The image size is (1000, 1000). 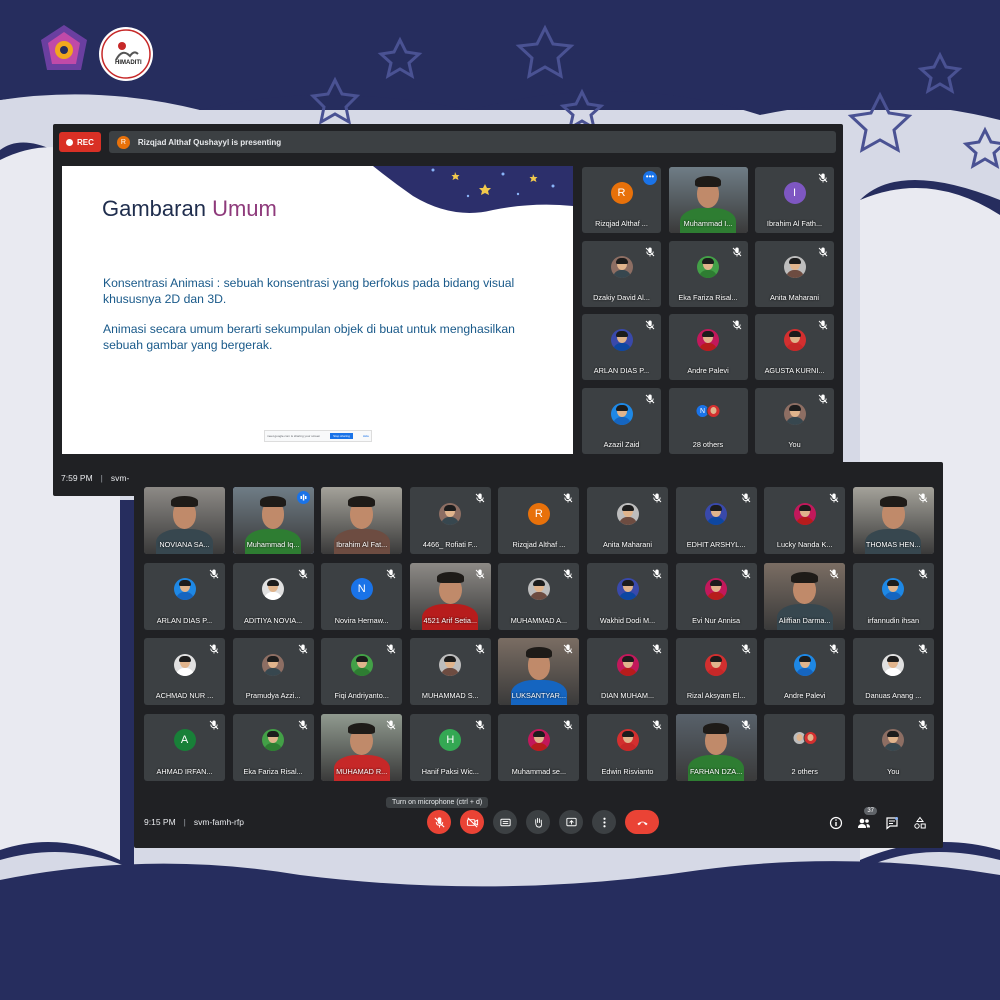 What do you see at coordinates (892, 823) in the screenshot?
I see `chat-button` at bounding box center [892, 823].